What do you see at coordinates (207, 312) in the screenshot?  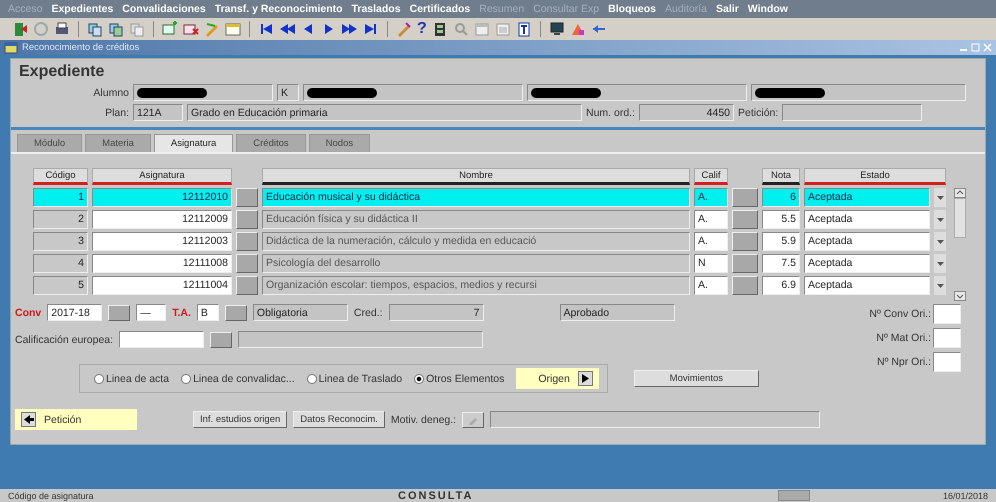 I see `input-field: B` at bounding box center [207, 312].